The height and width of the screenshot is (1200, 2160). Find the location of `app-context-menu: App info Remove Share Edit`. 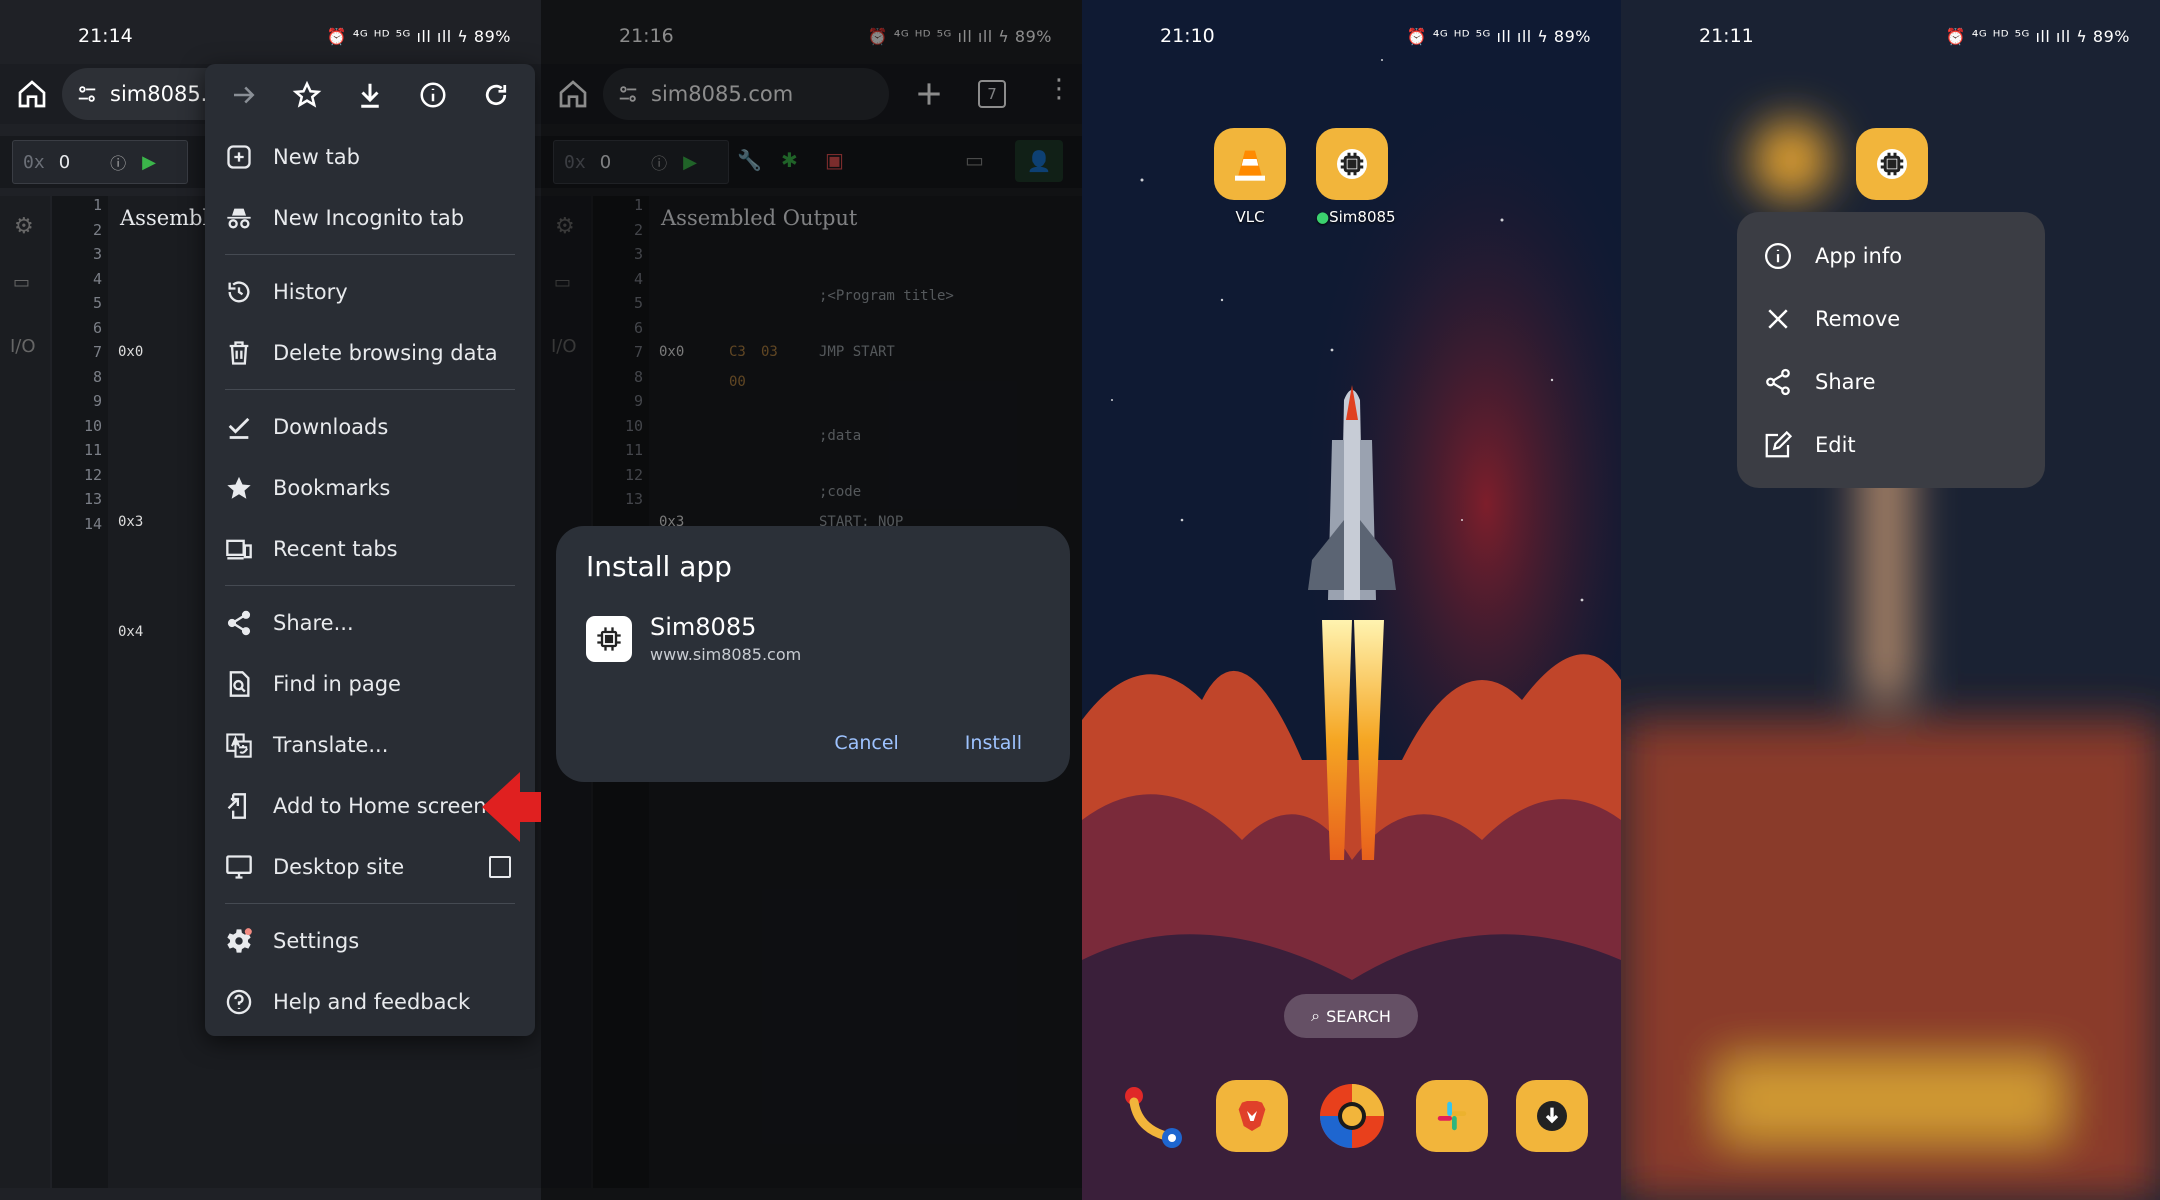

app-context-menu: App info Remove Share Edit is located at coordinates (1891, 350).